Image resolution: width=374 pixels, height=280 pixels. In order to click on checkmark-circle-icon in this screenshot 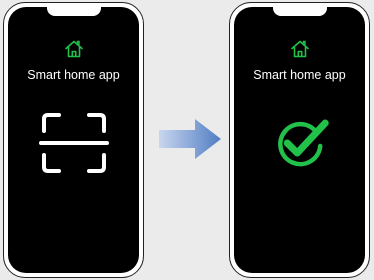, I will do `click(303, 143)`.